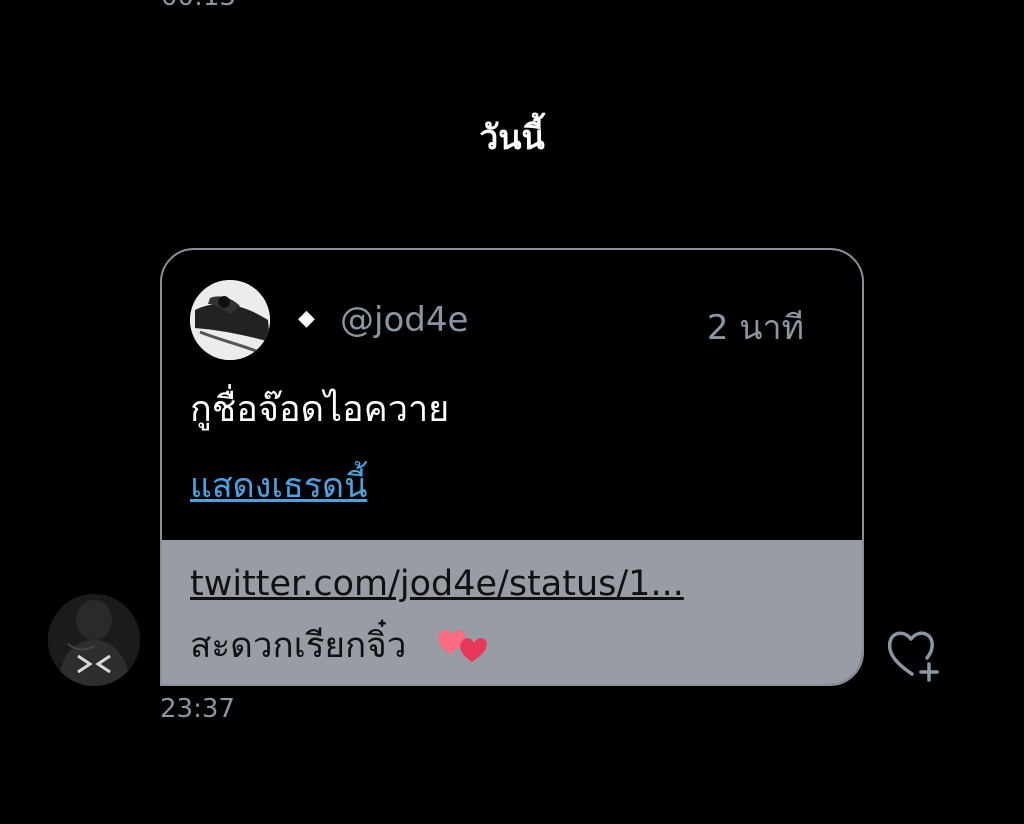 This screenshot has height=824, width=1024. Describe the element at coordinates (914, 654) in the screenshot. I see `heart-plus-icon` at that location.